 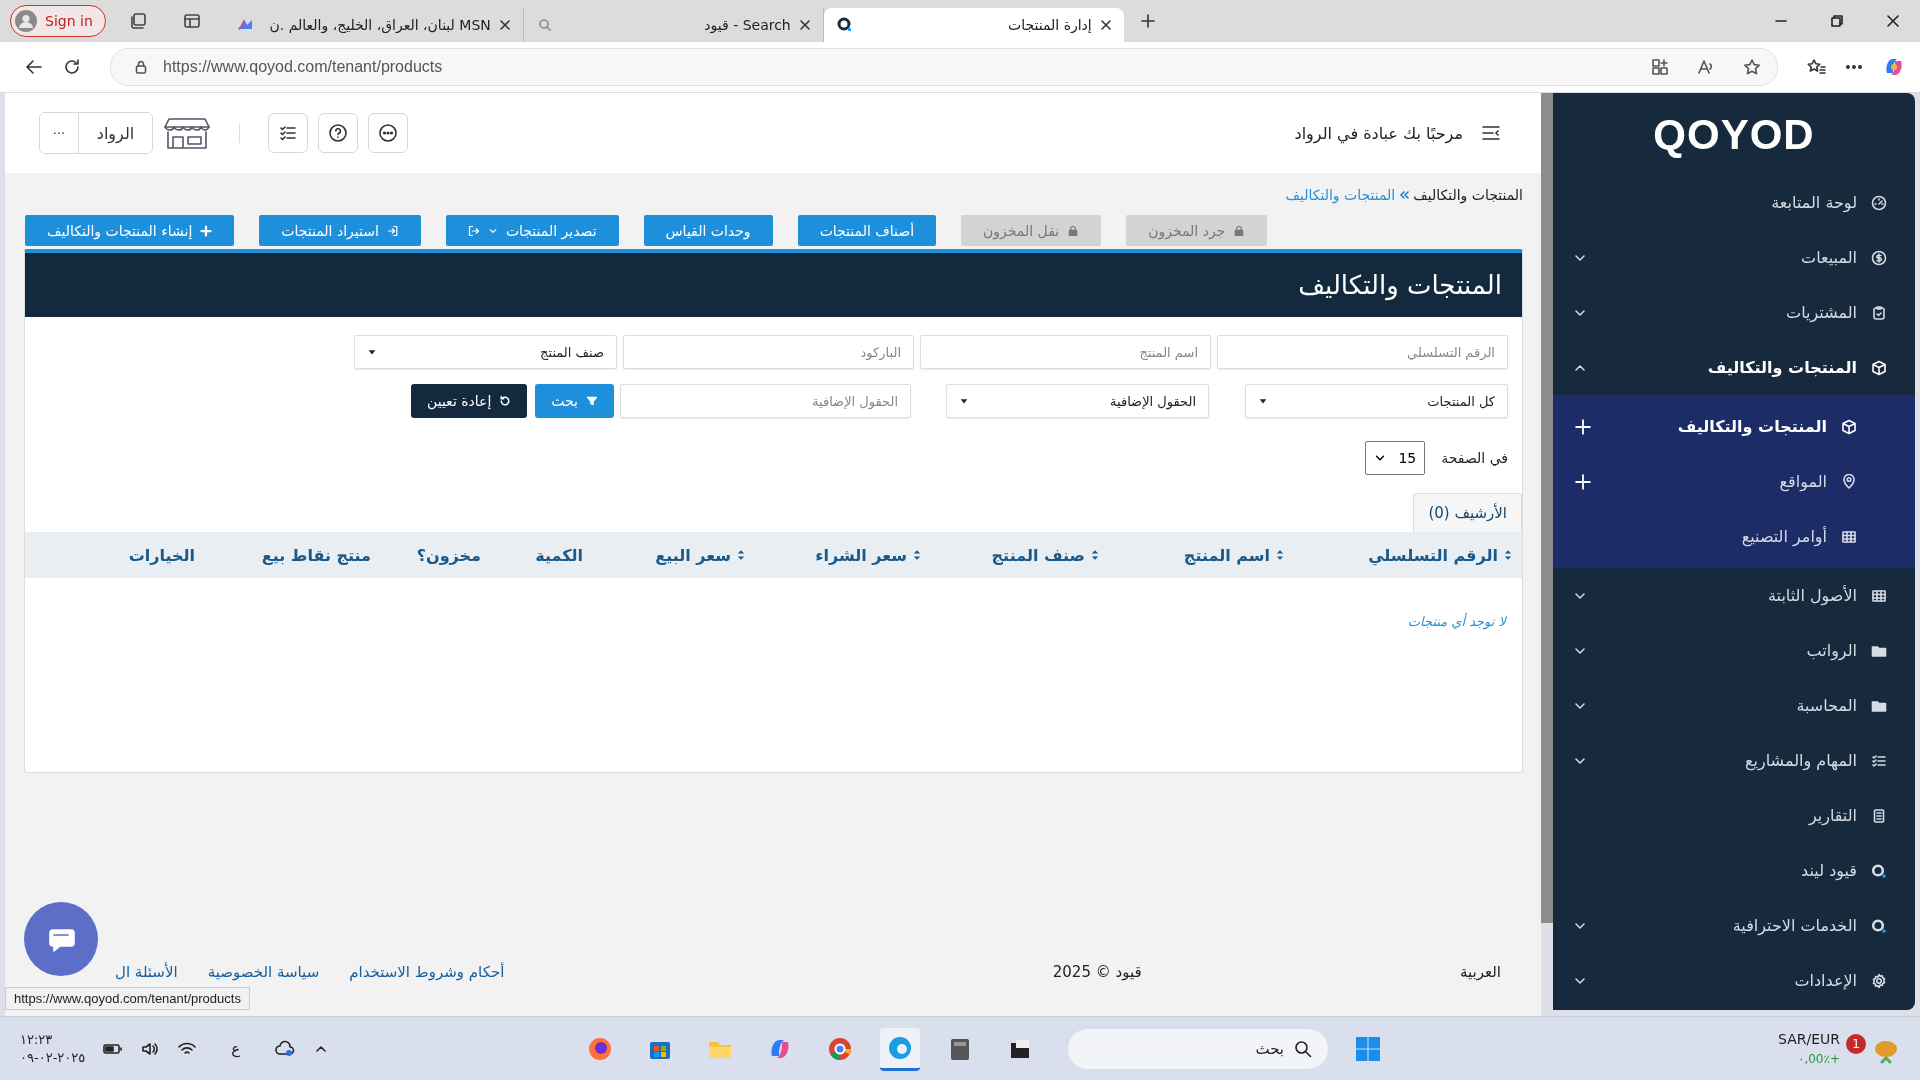 I want to click on new-tab-icon, so click(x=1147, y=21).